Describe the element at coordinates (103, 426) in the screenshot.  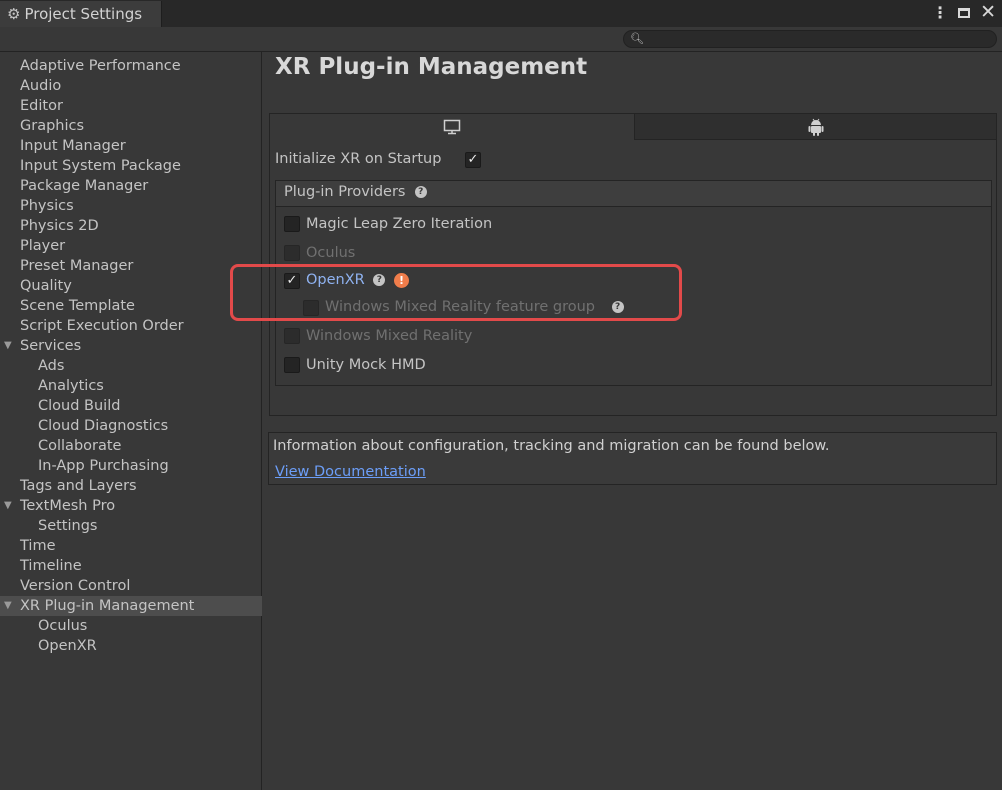
I see `sidebar-item-label: Cloud Diagnostics` at that location.